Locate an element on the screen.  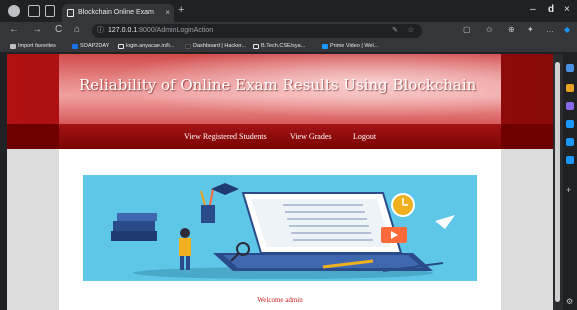
nav-view-grades: View Grades is located at coordinates (311, 136).